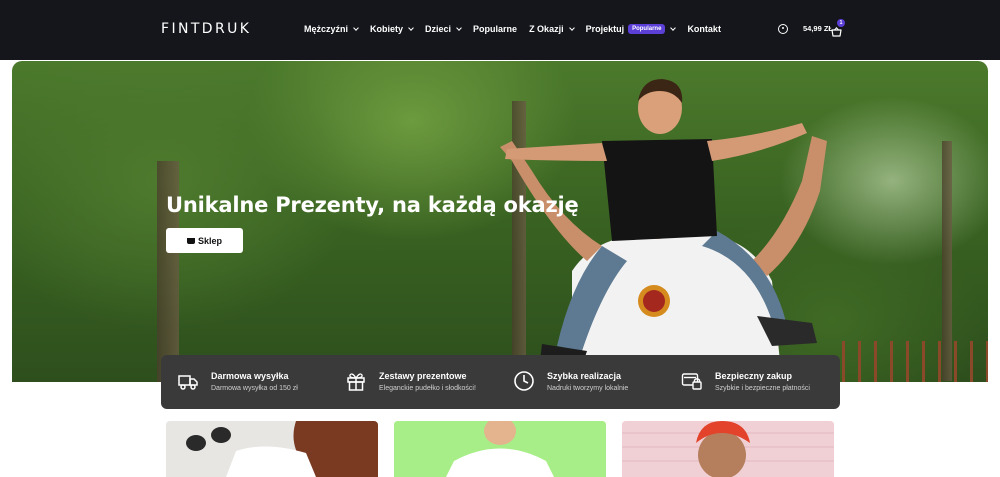 The width and height of the screenshot is (1000, 477). I want to click on shop-button: Sklep, so click(204, 240).